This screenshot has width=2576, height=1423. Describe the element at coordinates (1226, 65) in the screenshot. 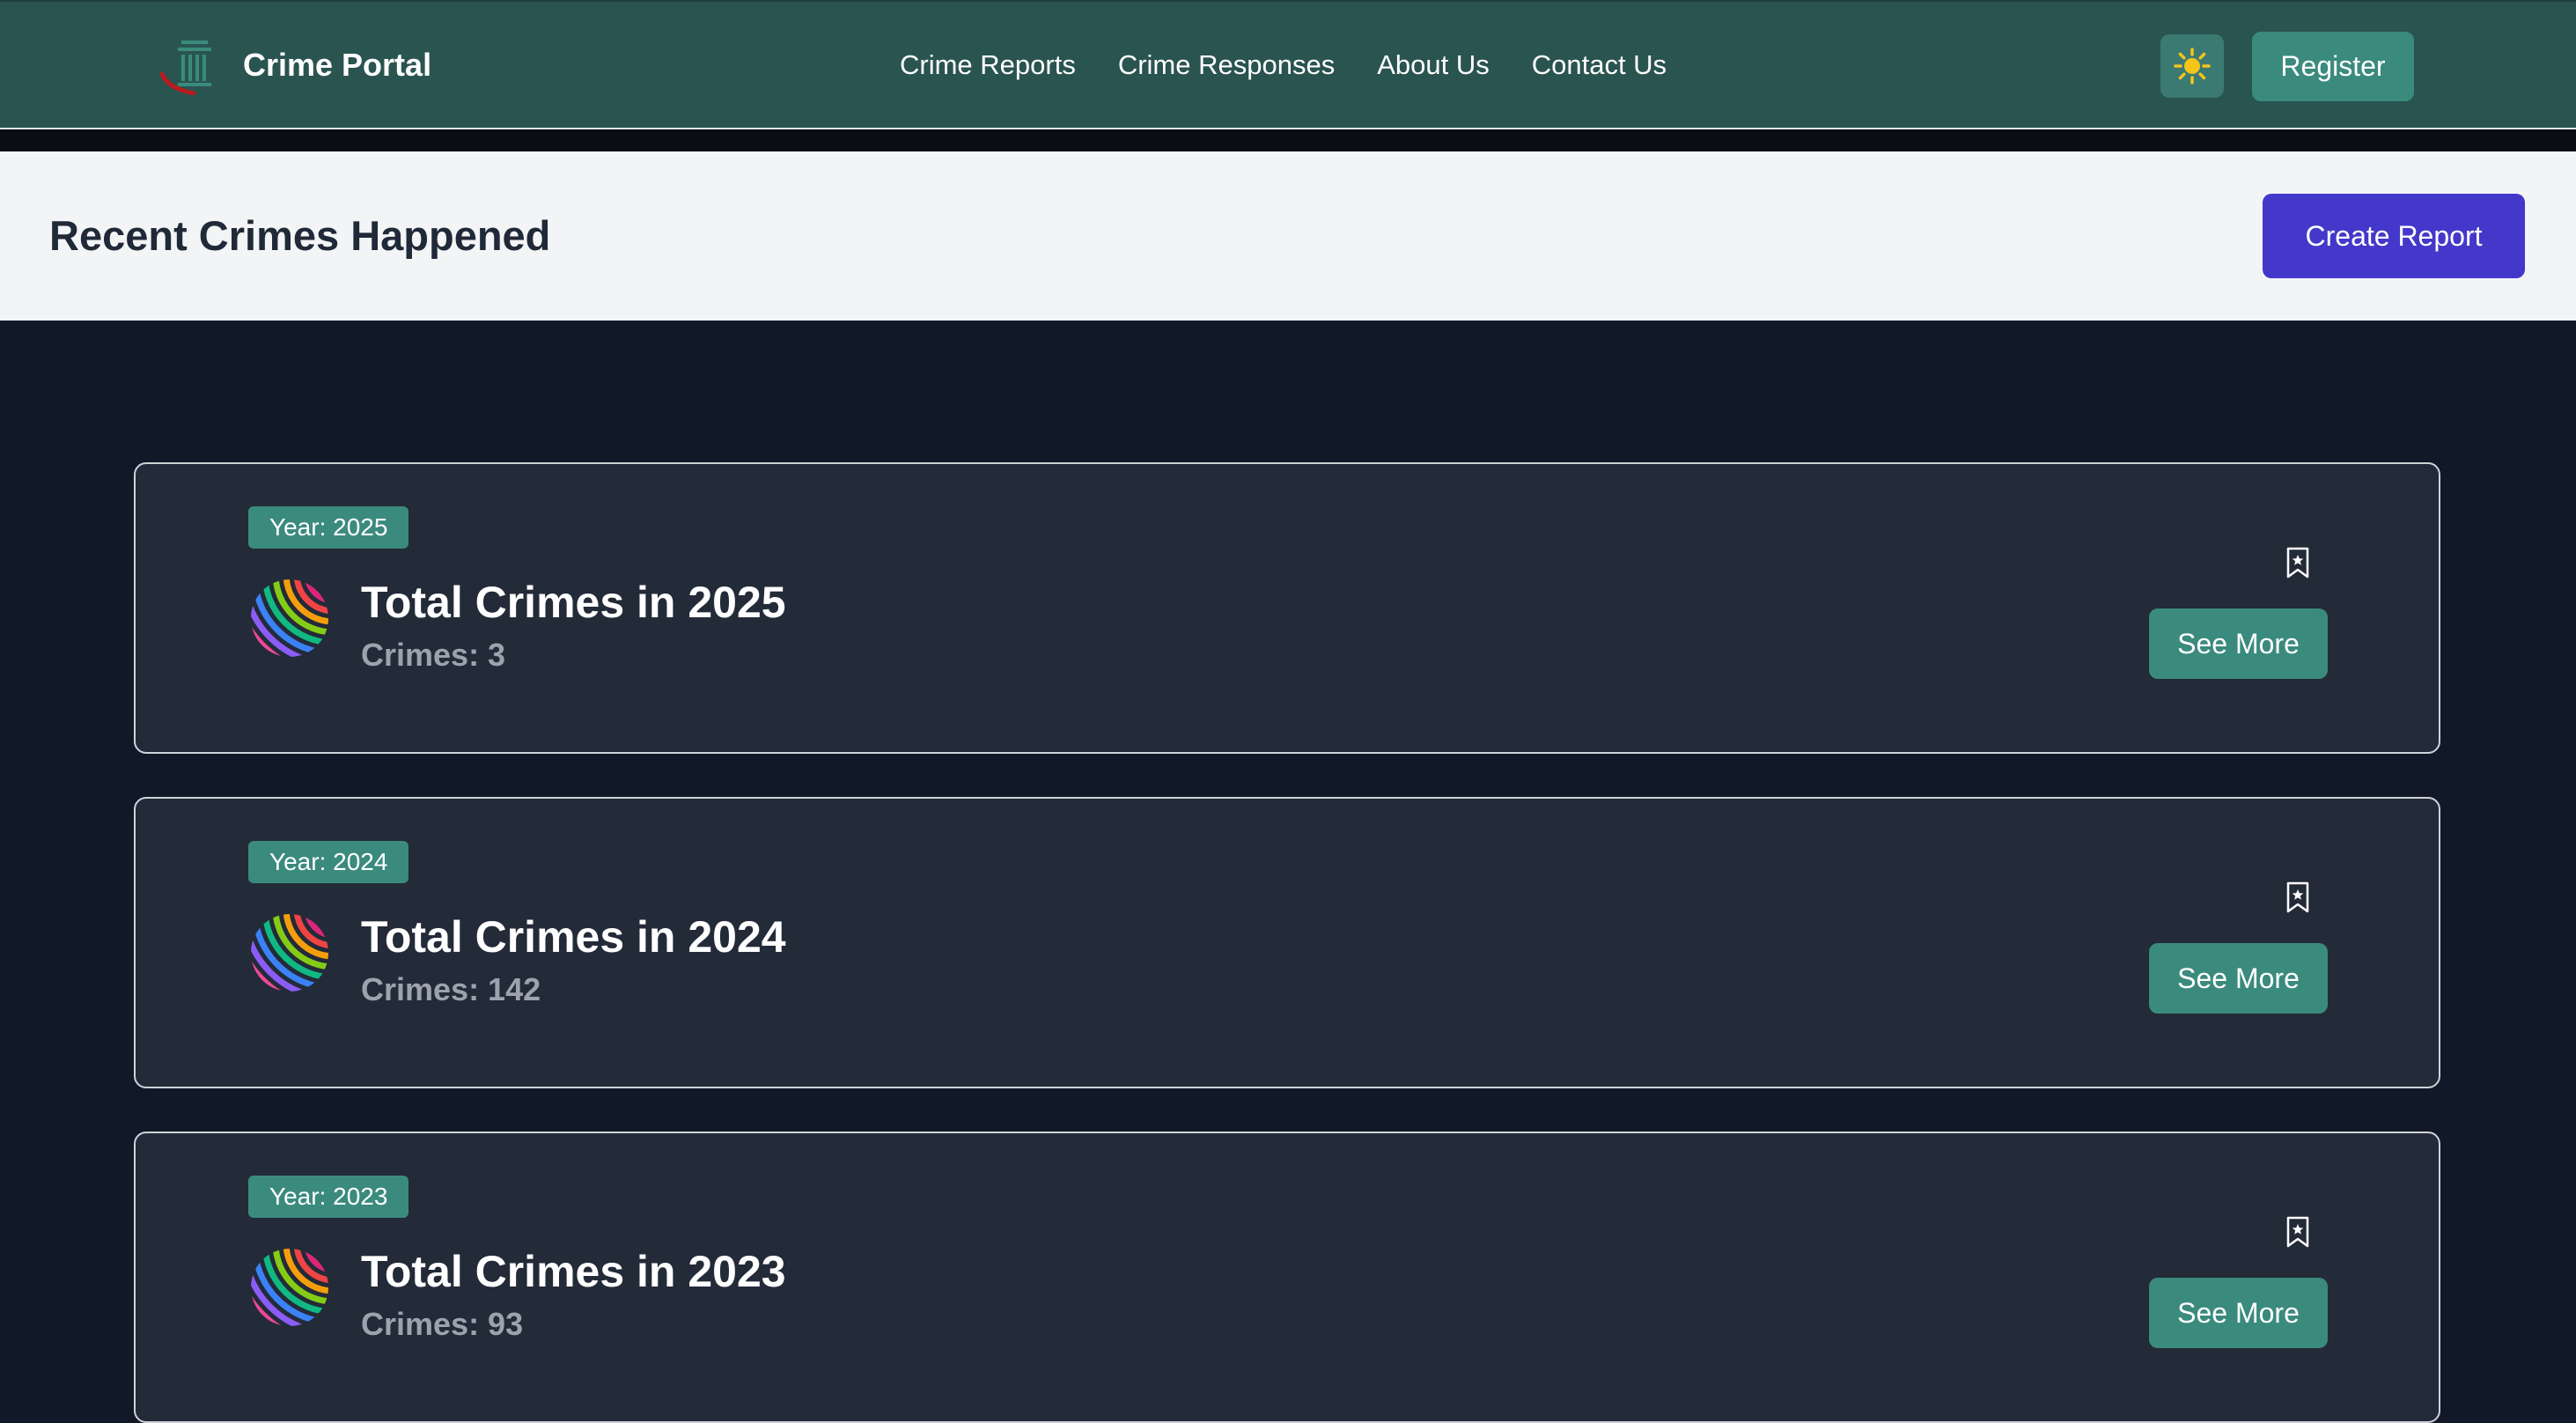

I see `nav-link-crime-responses: Crime Responses` at that location.